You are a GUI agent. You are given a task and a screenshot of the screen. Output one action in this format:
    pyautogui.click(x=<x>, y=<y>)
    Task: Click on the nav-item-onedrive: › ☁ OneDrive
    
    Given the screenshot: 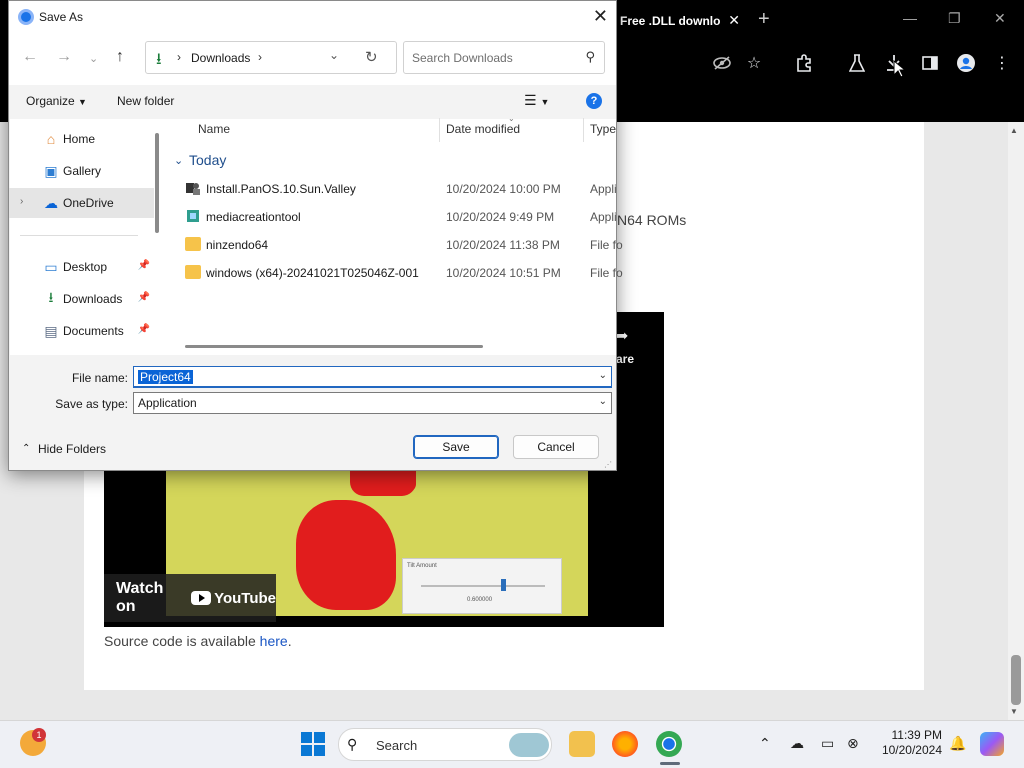 What is the action you would take?
    pyautogui.click(x=81, y=203)
    